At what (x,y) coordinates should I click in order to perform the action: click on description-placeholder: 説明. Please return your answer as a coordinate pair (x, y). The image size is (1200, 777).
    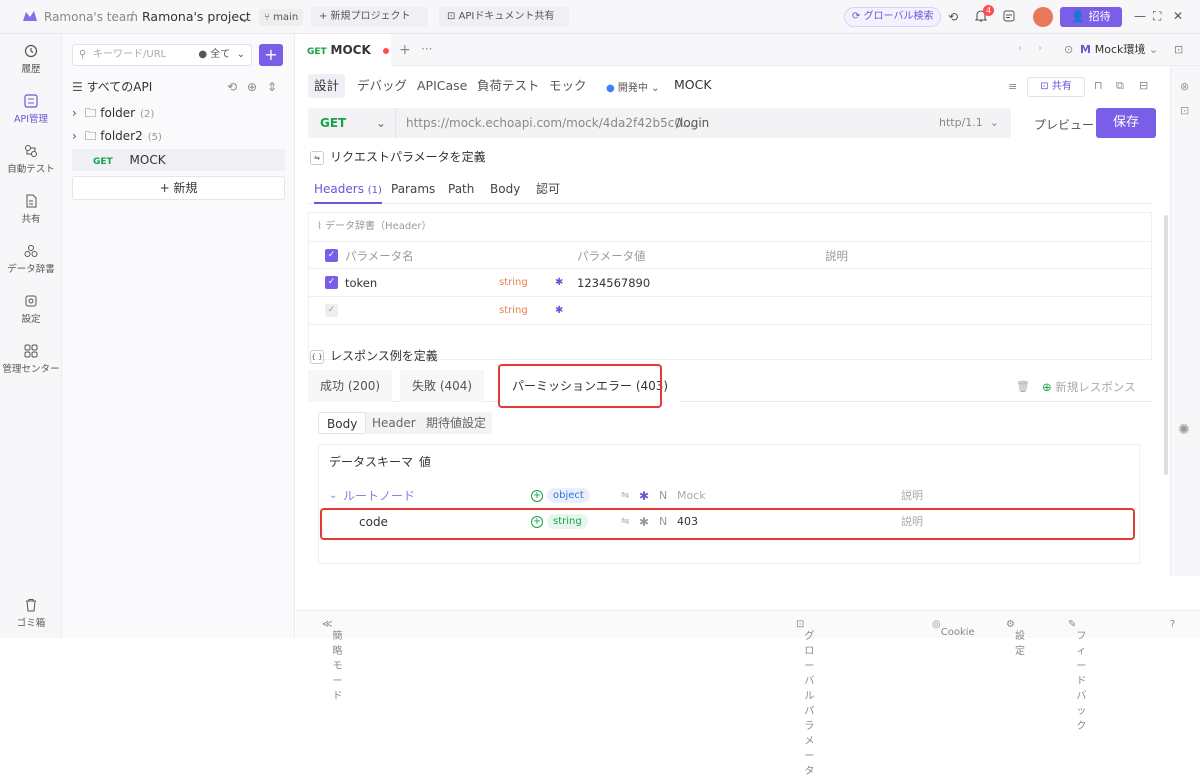
    Looking at the image, I should click on (912, 496).